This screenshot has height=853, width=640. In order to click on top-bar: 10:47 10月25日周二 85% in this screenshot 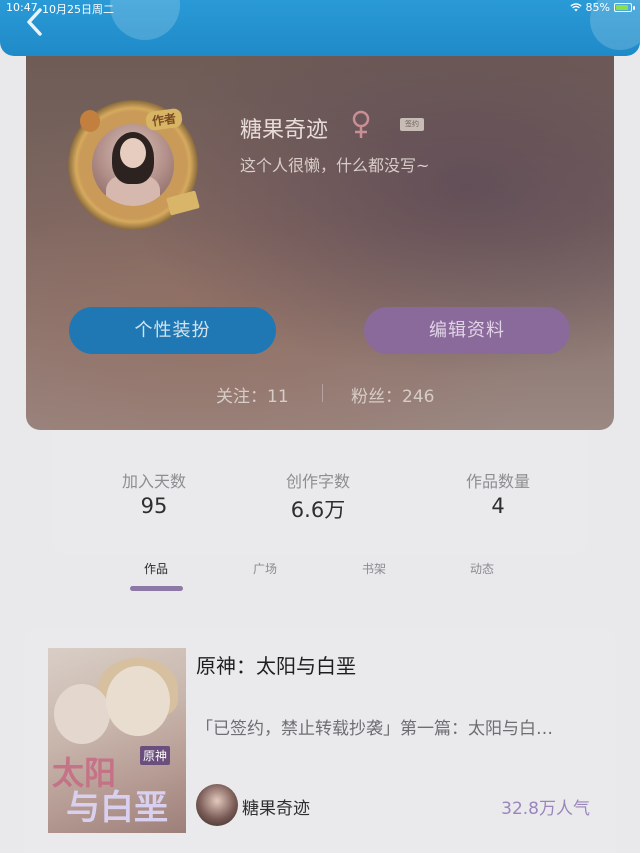, I will do `click(320, 28)`.